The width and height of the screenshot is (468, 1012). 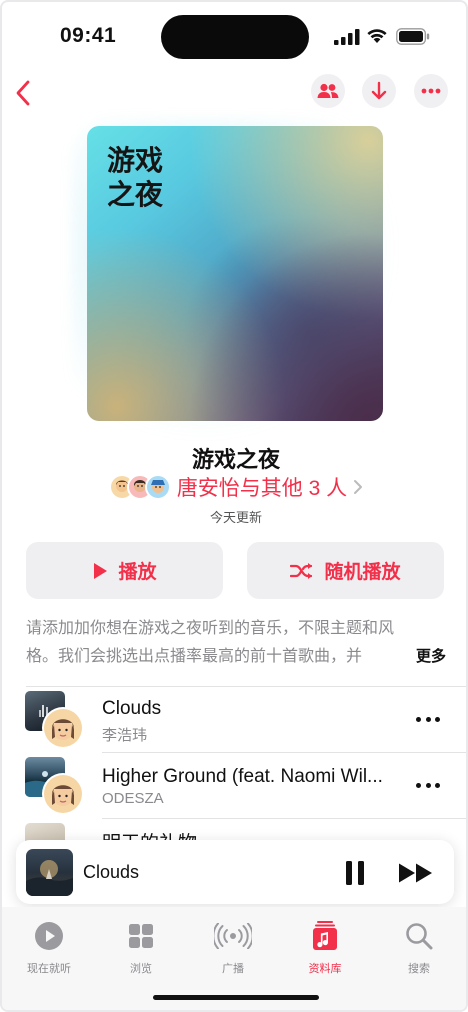 What do you see at coordinates (377, 36) in the screenshot?
I see `wifi-icon` at bounding box center [377, 36].